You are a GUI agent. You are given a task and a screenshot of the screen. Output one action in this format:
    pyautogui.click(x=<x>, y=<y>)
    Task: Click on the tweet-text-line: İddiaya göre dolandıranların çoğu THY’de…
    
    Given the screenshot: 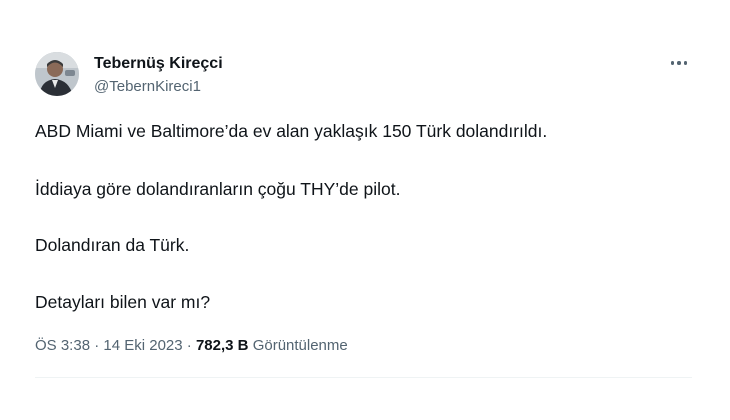 What is the action you would take?
    pyautogui.click(x=218, y=189)
    